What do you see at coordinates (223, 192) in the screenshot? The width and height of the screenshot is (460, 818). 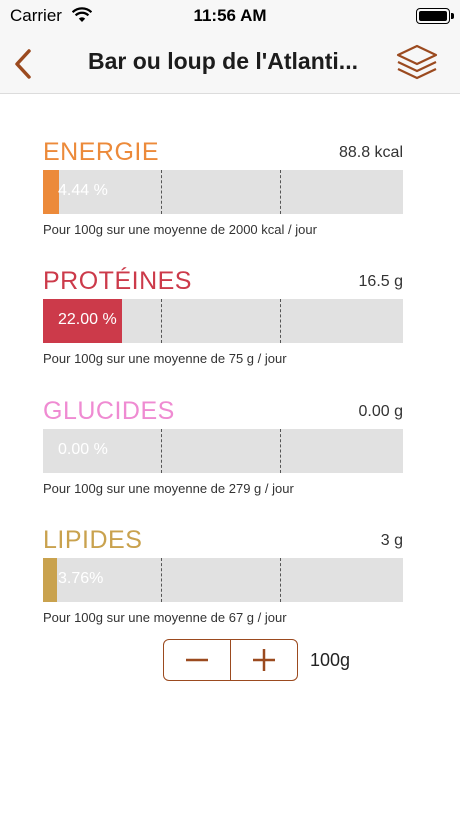 I see `nutrient-bar: 4.44 %` at bounding box center [223, 192].